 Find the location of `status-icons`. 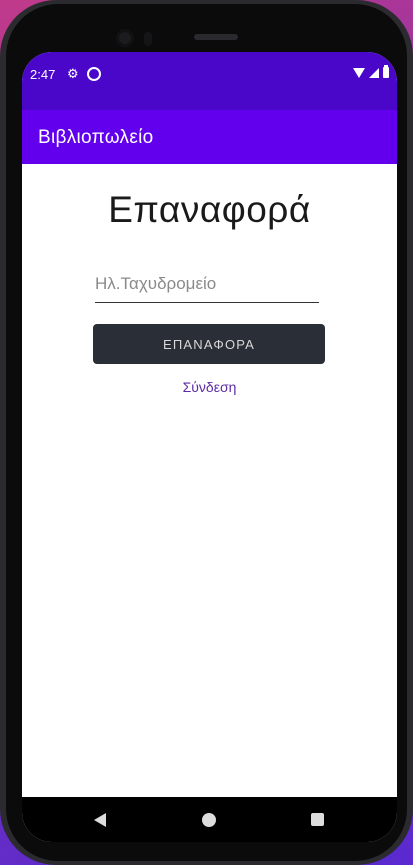

status-icons is located at coordinates (371, 71).